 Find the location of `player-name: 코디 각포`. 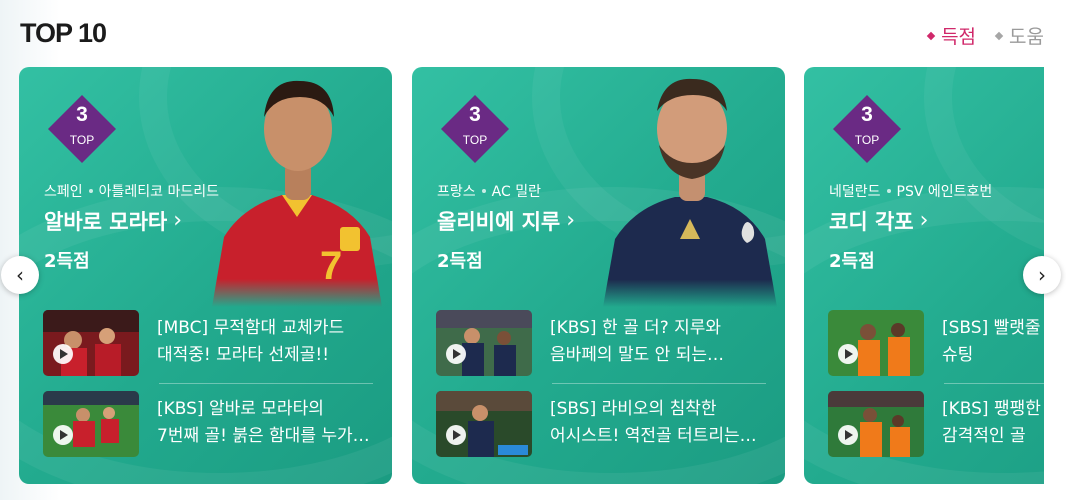

player-name: 코디 각포 is located at coordinates (871, 222).